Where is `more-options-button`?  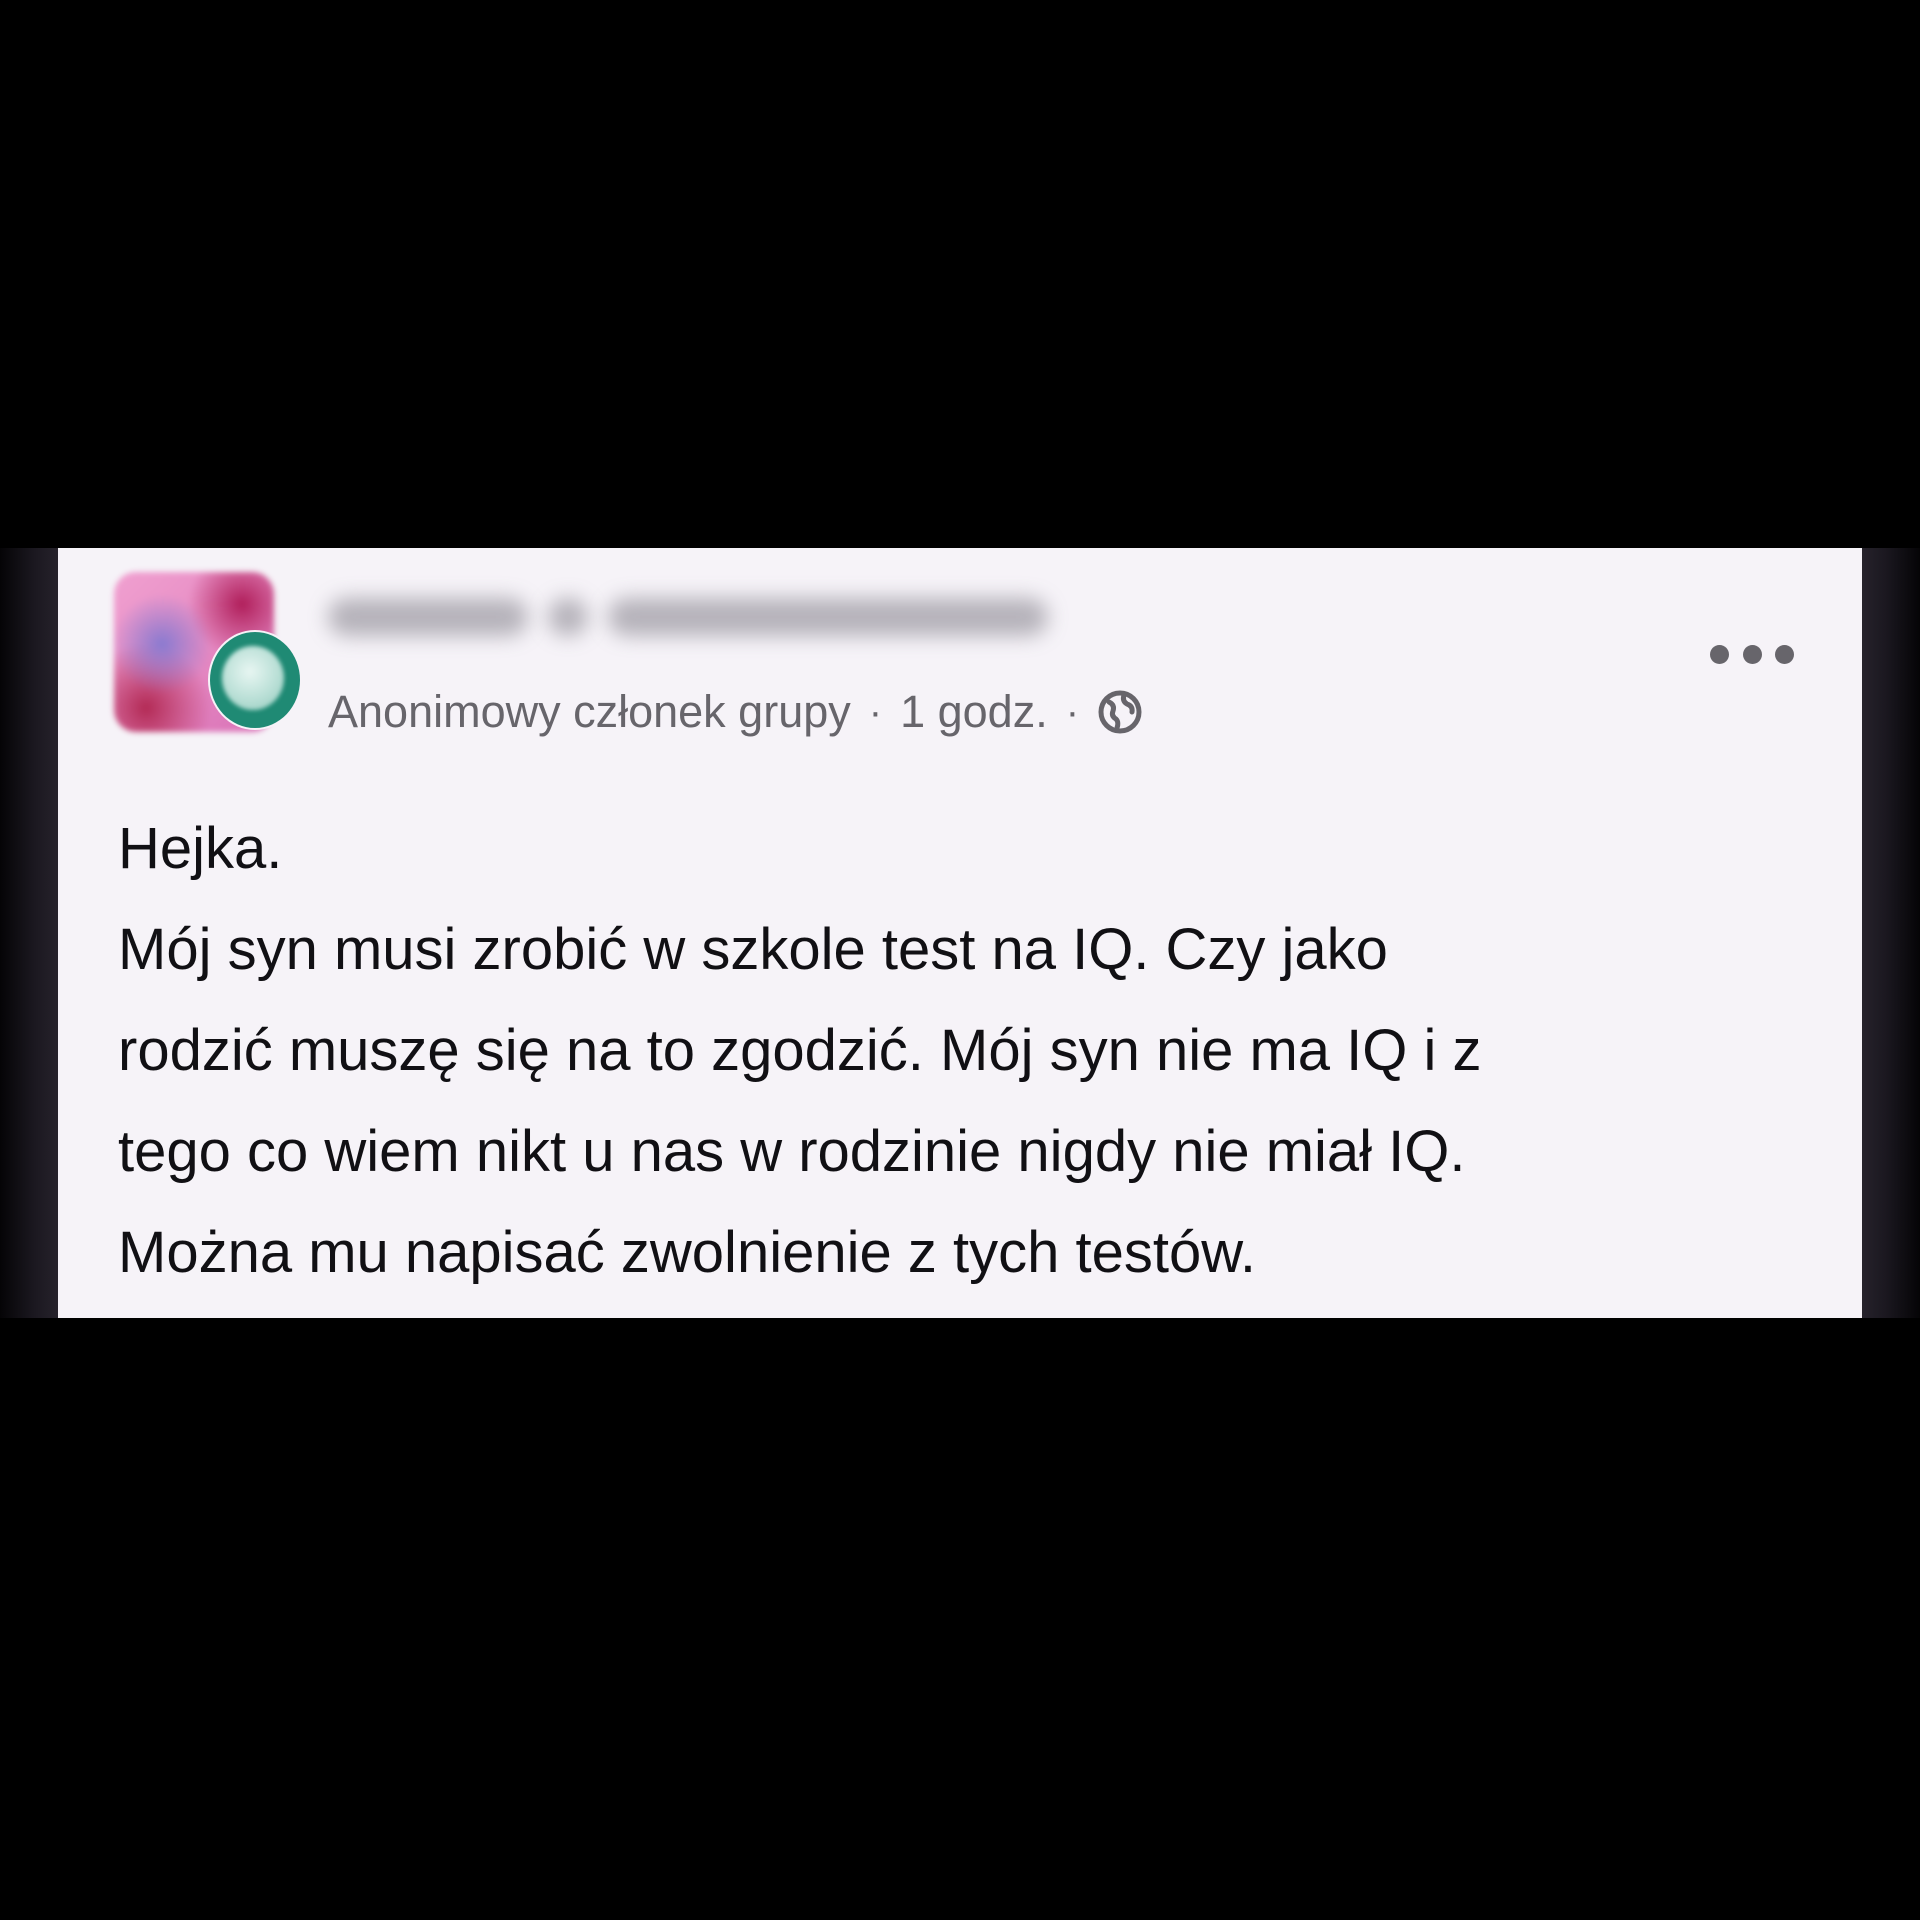
more-options-button is located at coordinates (1752, 654).